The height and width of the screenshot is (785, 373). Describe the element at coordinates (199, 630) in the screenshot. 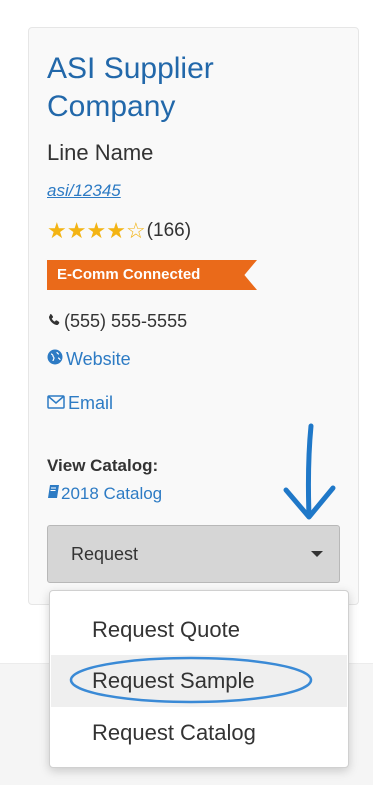

I see `menu-item-request-quote: Request Quote` at that location.